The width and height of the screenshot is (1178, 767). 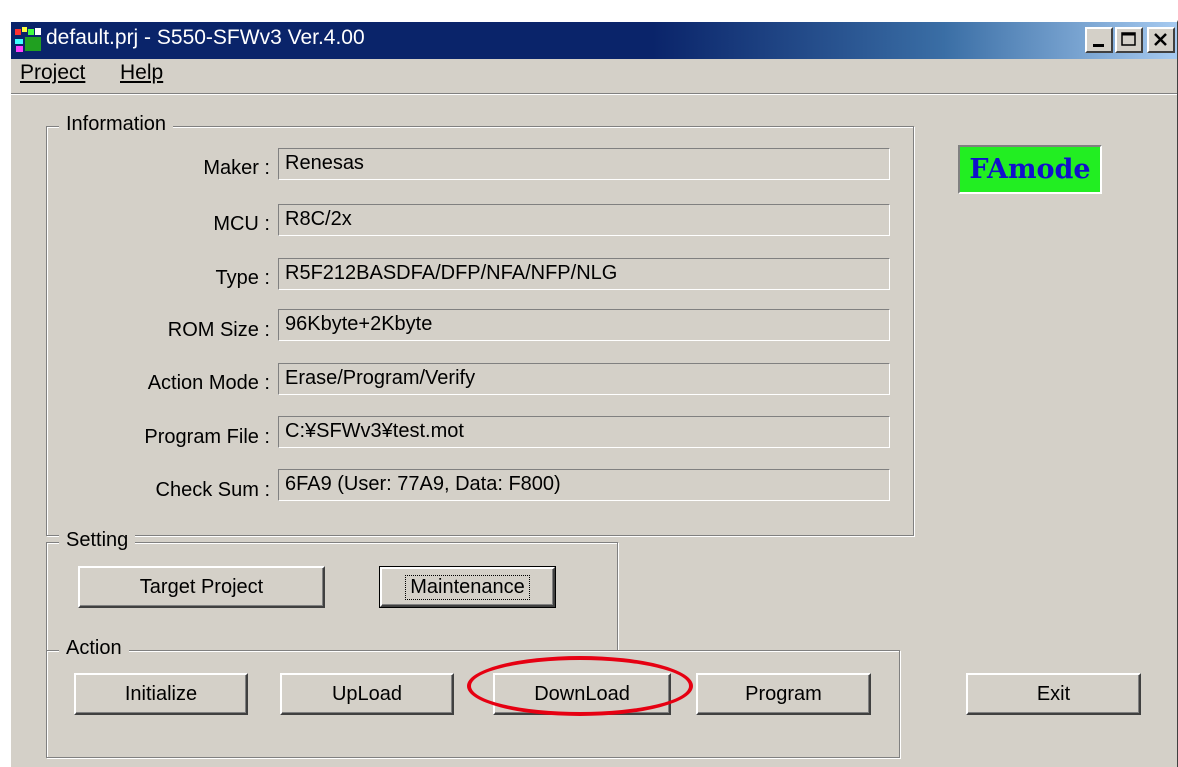 I want to click on famode-indicator: FAmode, so click(x=1030, y=169).